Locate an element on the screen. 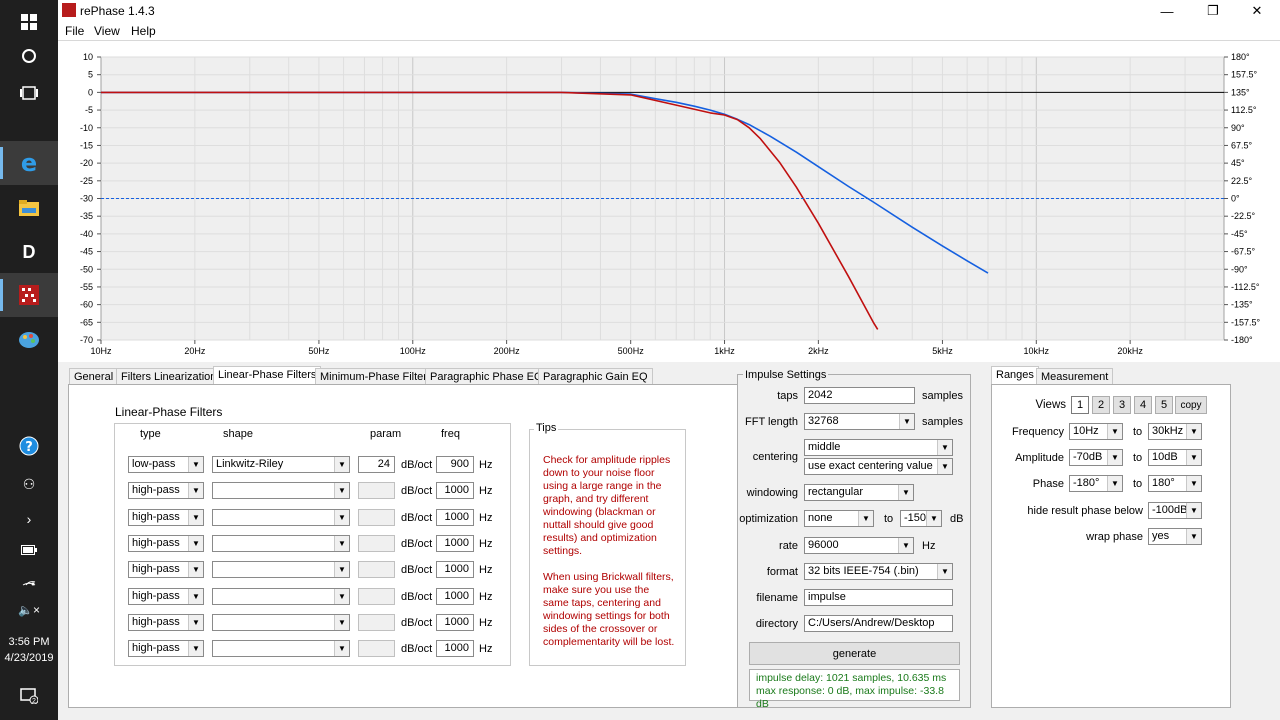 The width and height of the screenshot is (1280, 720). generate-button: generate is located at coordinates (854, 653).